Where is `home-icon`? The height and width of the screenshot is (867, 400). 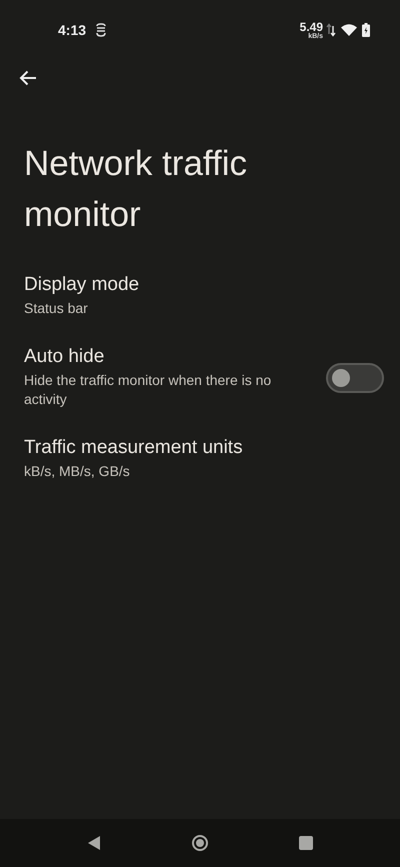
home-icon is located at coordinates (200, 843).